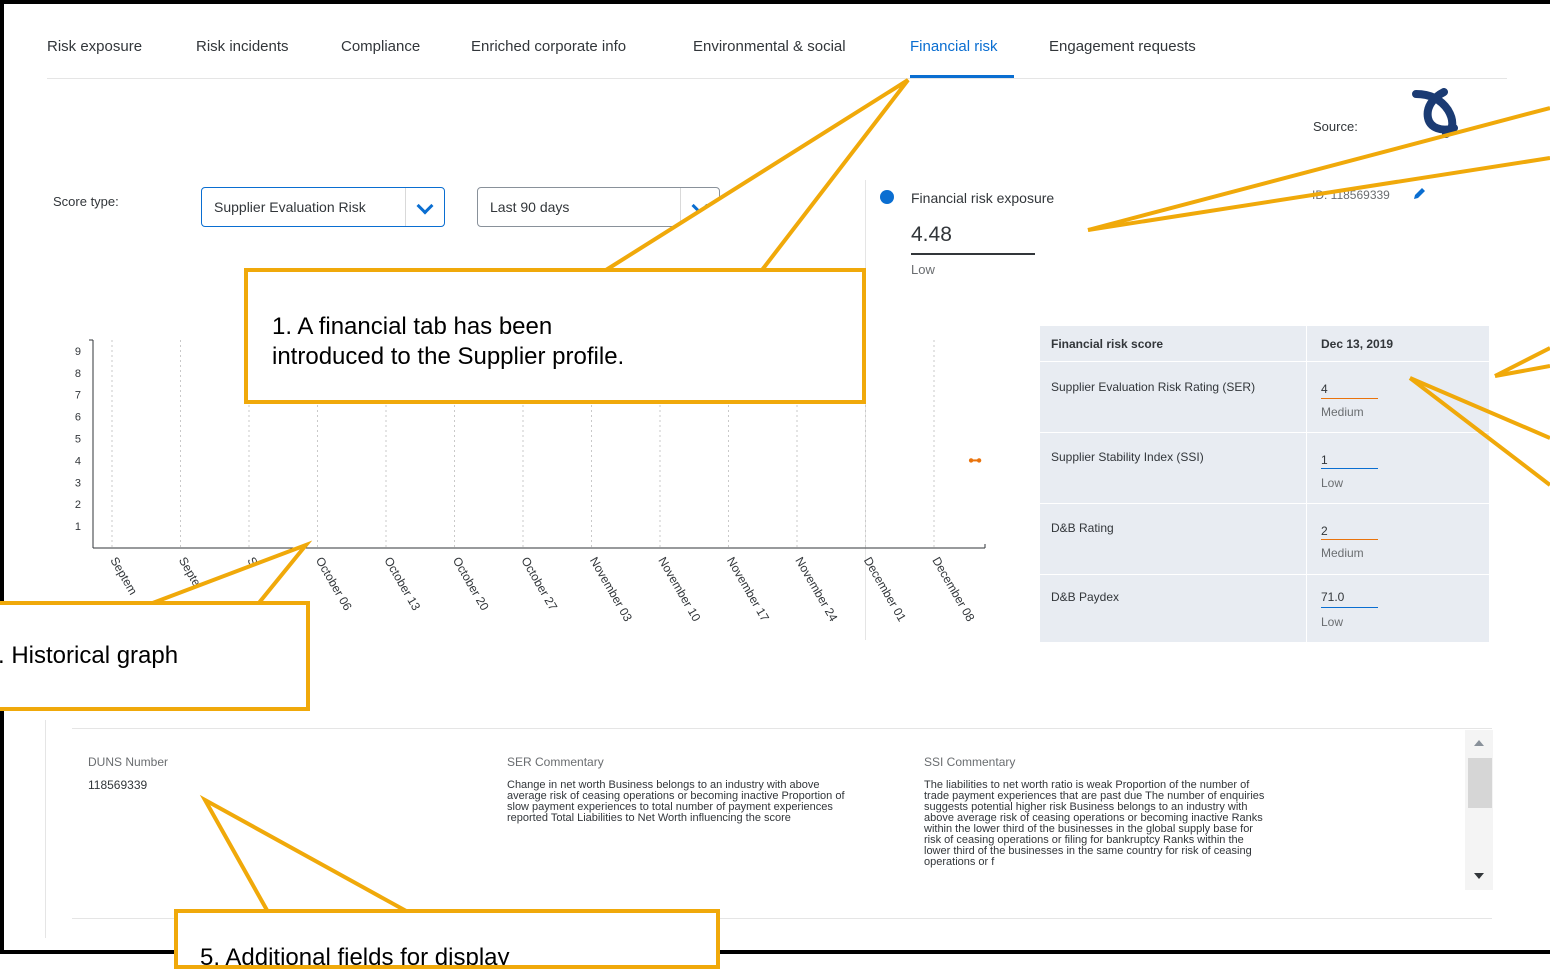 Image resolution: width=1550 pixels, height=969 pixels. Describe the element at coordinates (885, 590) in the screenshot. I see `x-tick-label: December 01` at that location.